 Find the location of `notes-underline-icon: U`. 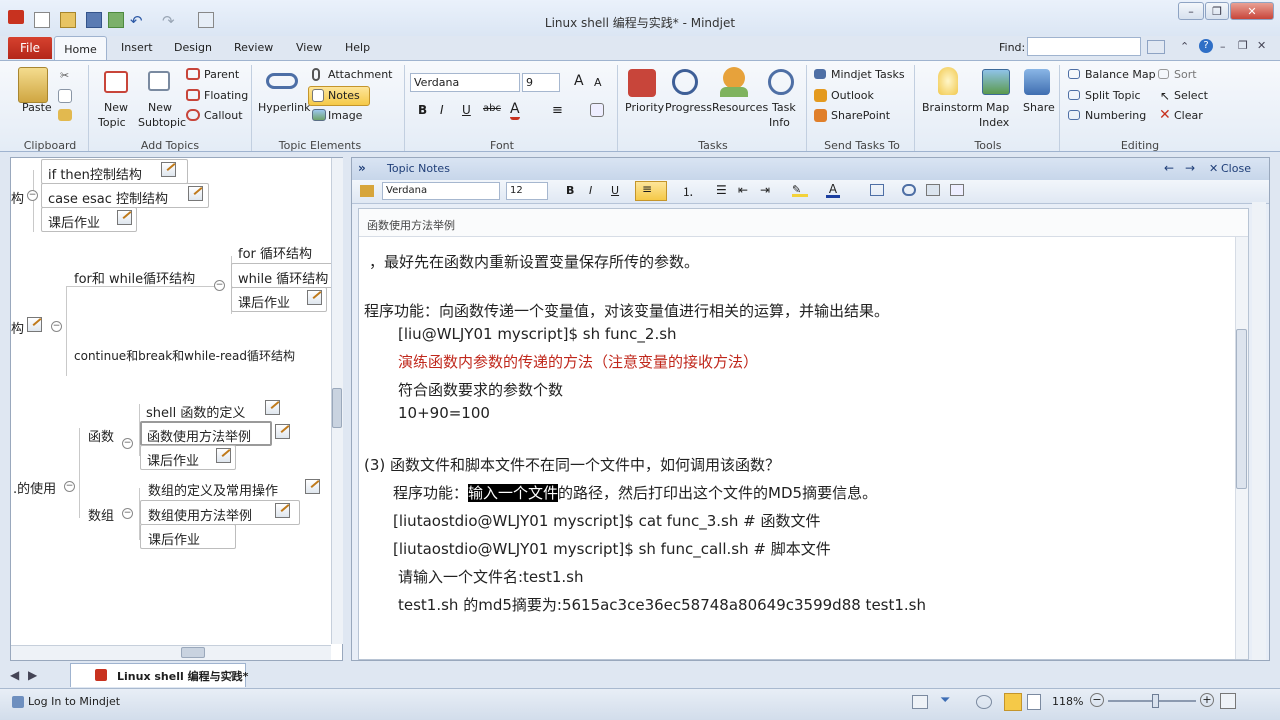

notes-underline-icon: U is located at coordinates (615, 190).